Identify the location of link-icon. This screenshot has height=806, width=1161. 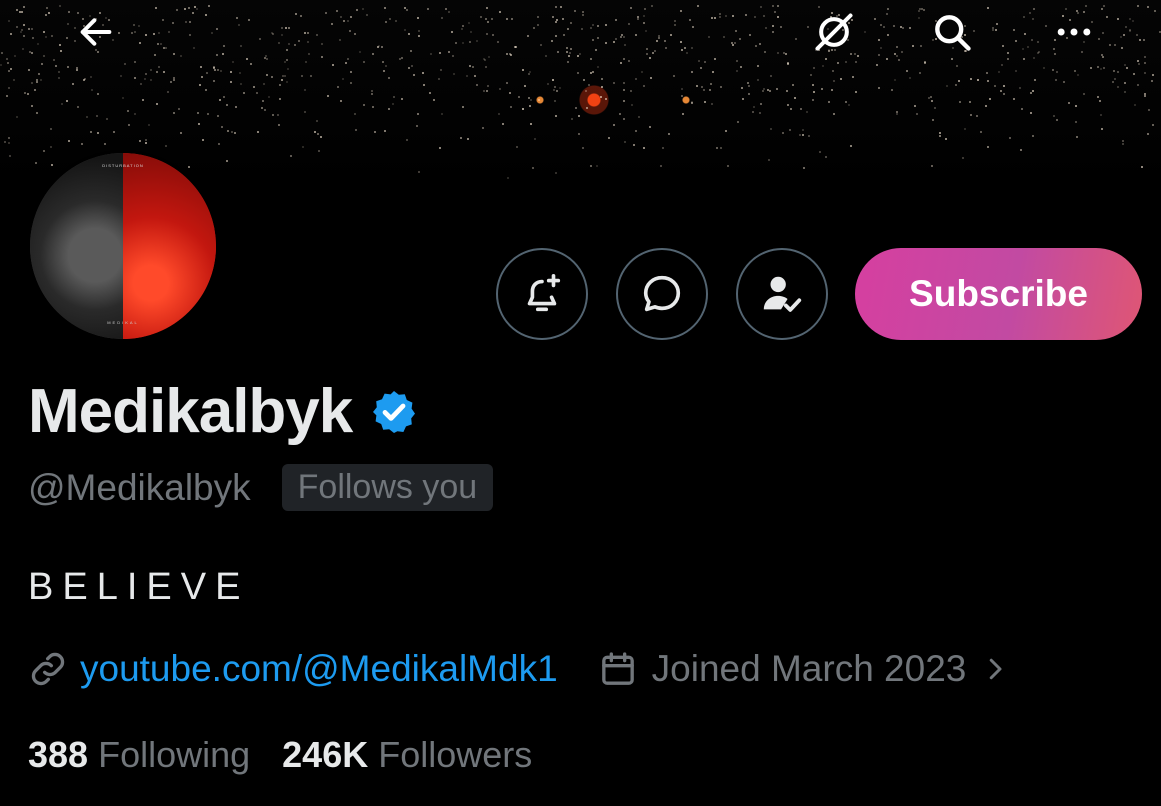
(48, 669).